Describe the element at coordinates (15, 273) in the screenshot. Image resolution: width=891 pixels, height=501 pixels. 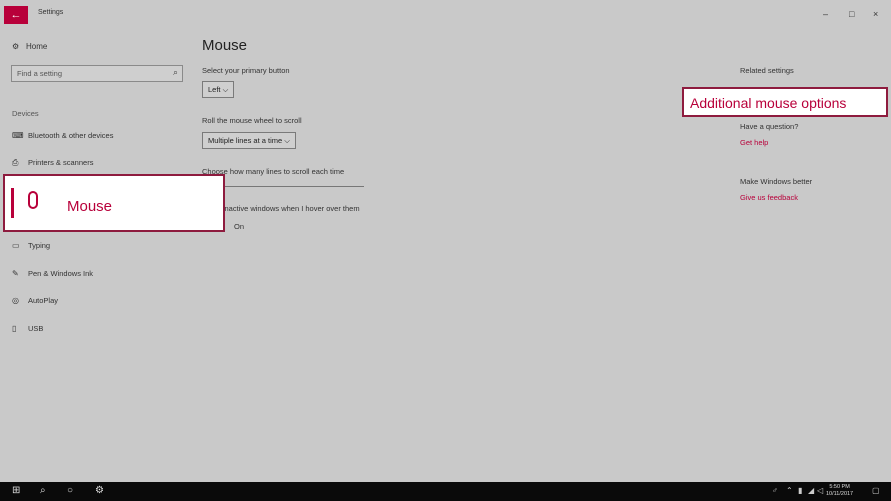
I see `pen-icon: ✎` at that location.